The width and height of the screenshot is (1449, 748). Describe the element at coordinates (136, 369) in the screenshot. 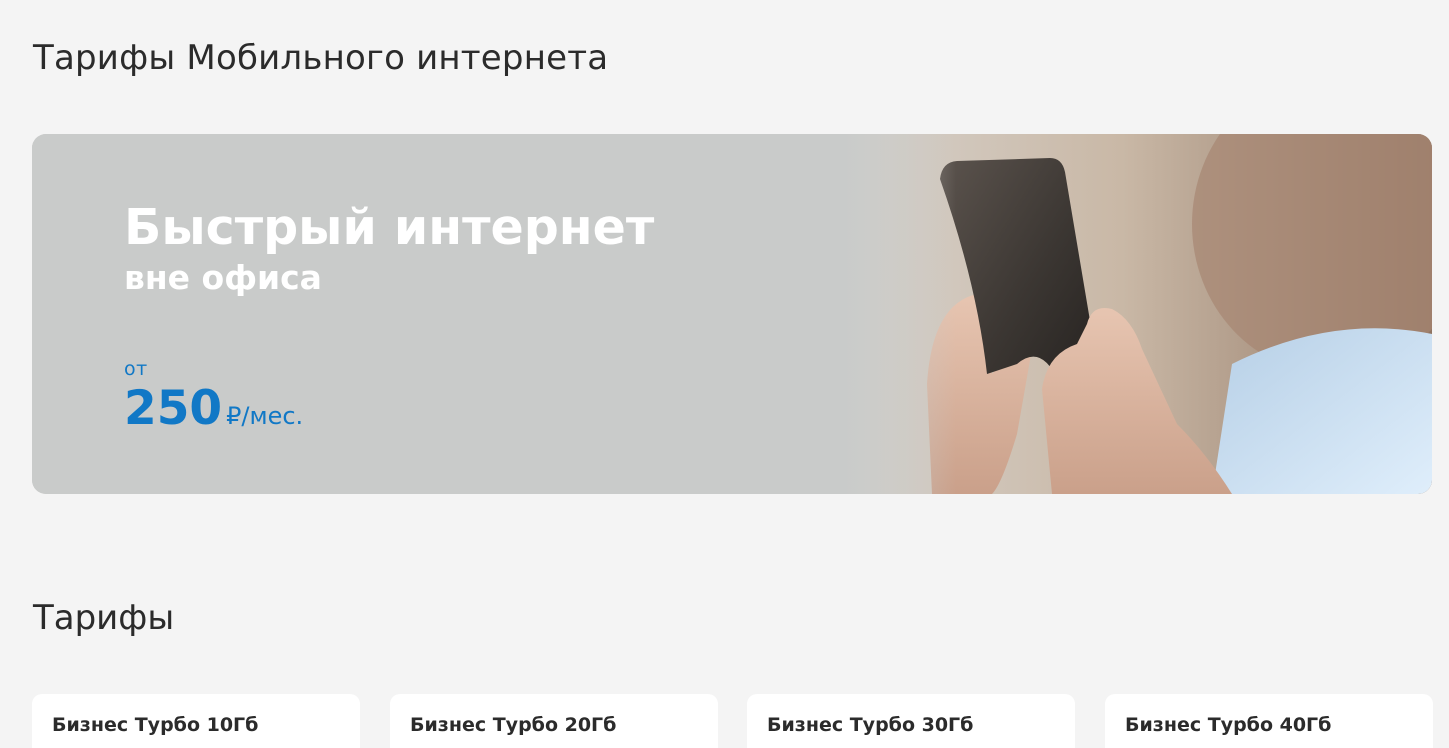

I see `price-prefix: от` at that location.